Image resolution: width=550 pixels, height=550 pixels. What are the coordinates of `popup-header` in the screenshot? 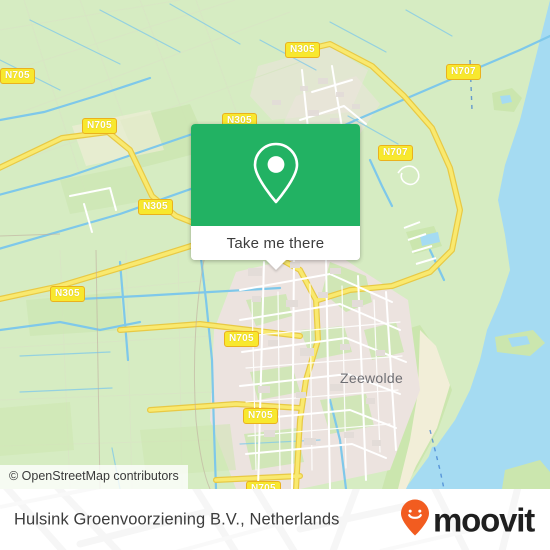 It's located at (275, 175).